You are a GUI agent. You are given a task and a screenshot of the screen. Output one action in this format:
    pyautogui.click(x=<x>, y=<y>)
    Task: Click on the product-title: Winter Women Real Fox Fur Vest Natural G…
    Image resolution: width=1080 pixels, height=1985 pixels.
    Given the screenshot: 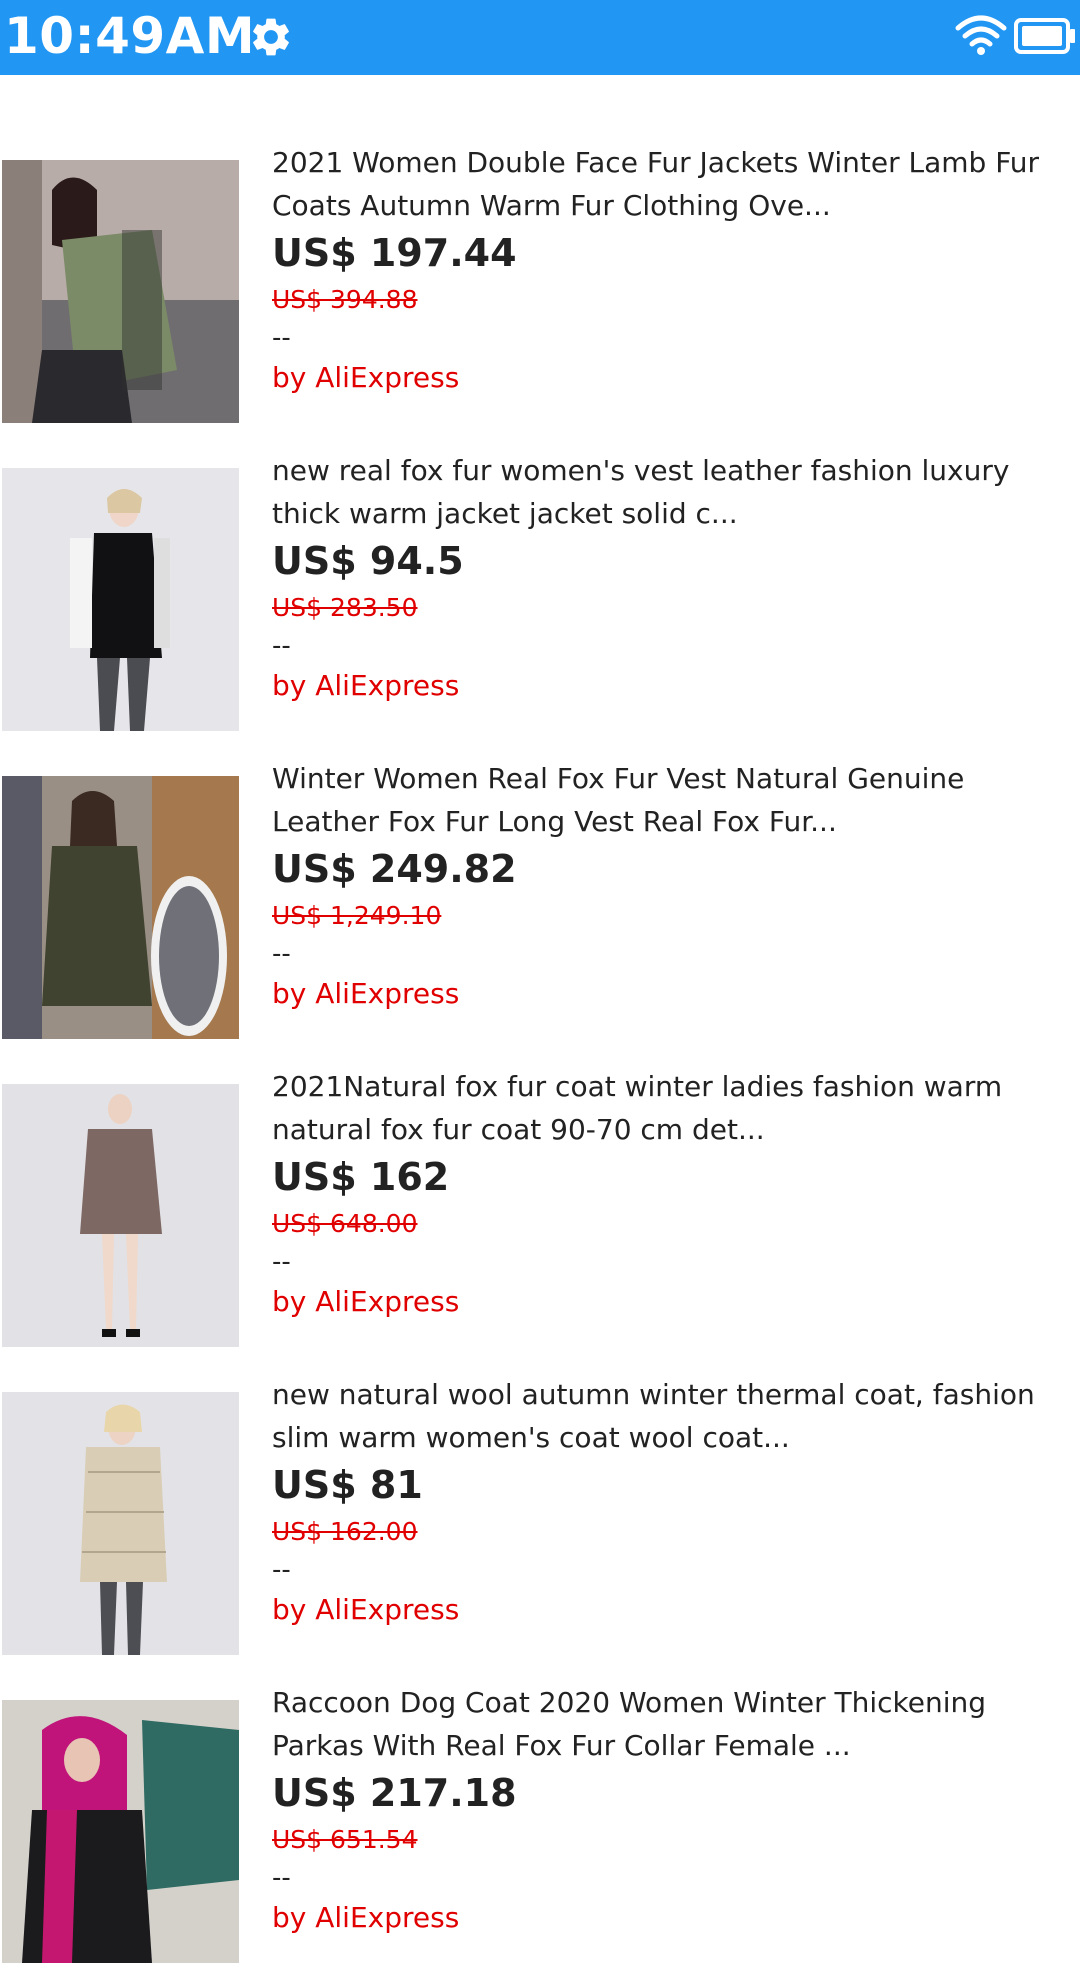 What is the action you would take?
    pyautogui.click(x=672, y=800)
    